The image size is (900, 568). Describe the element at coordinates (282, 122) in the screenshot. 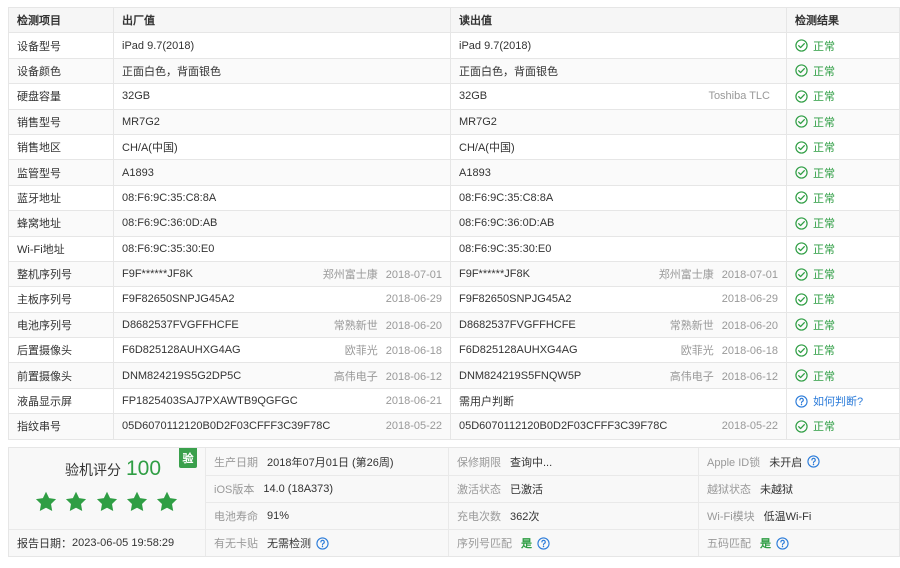

I see `factory-value-cell: MR7G2` at that location.